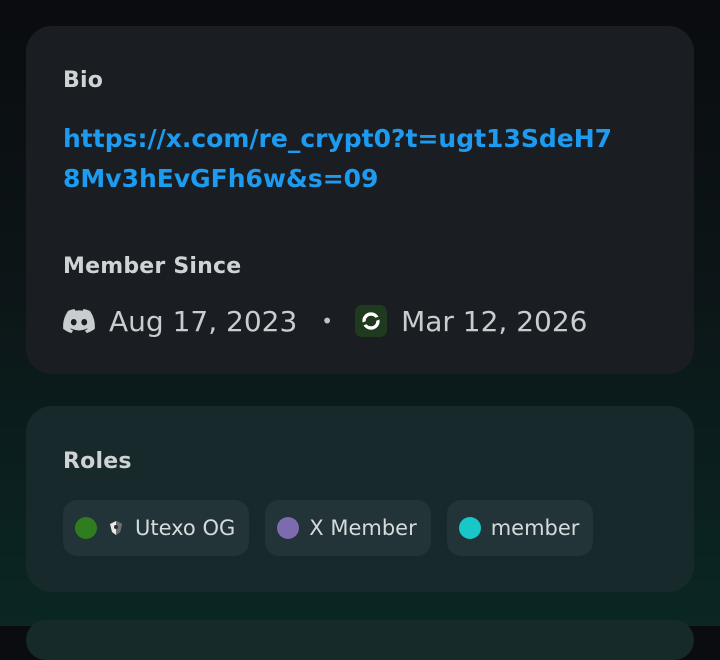 The image size is (720, 660). What do you see at coordinates (494, 321) in the screenshot?
I see `app-join-date: Mar 12, 2026` at bounding box center [494, 321].